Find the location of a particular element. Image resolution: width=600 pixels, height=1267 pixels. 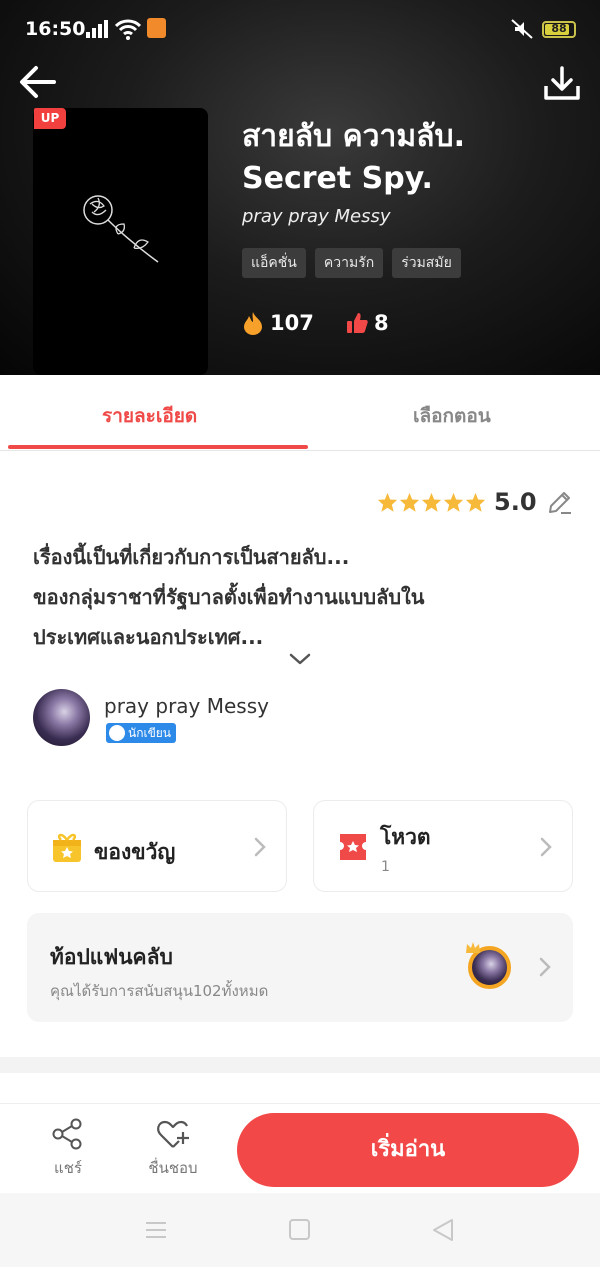

tag-action: แอ็คชั่น is located at coordinates (274, 263).